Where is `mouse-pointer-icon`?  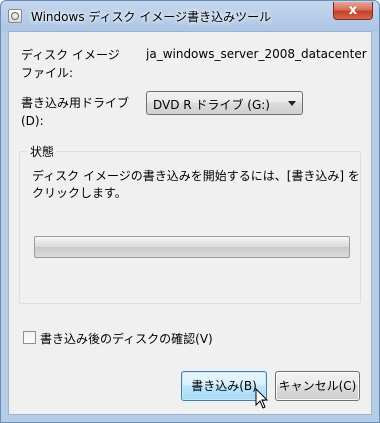
mouse-pointer-icon is located at coordinates (262, 398).